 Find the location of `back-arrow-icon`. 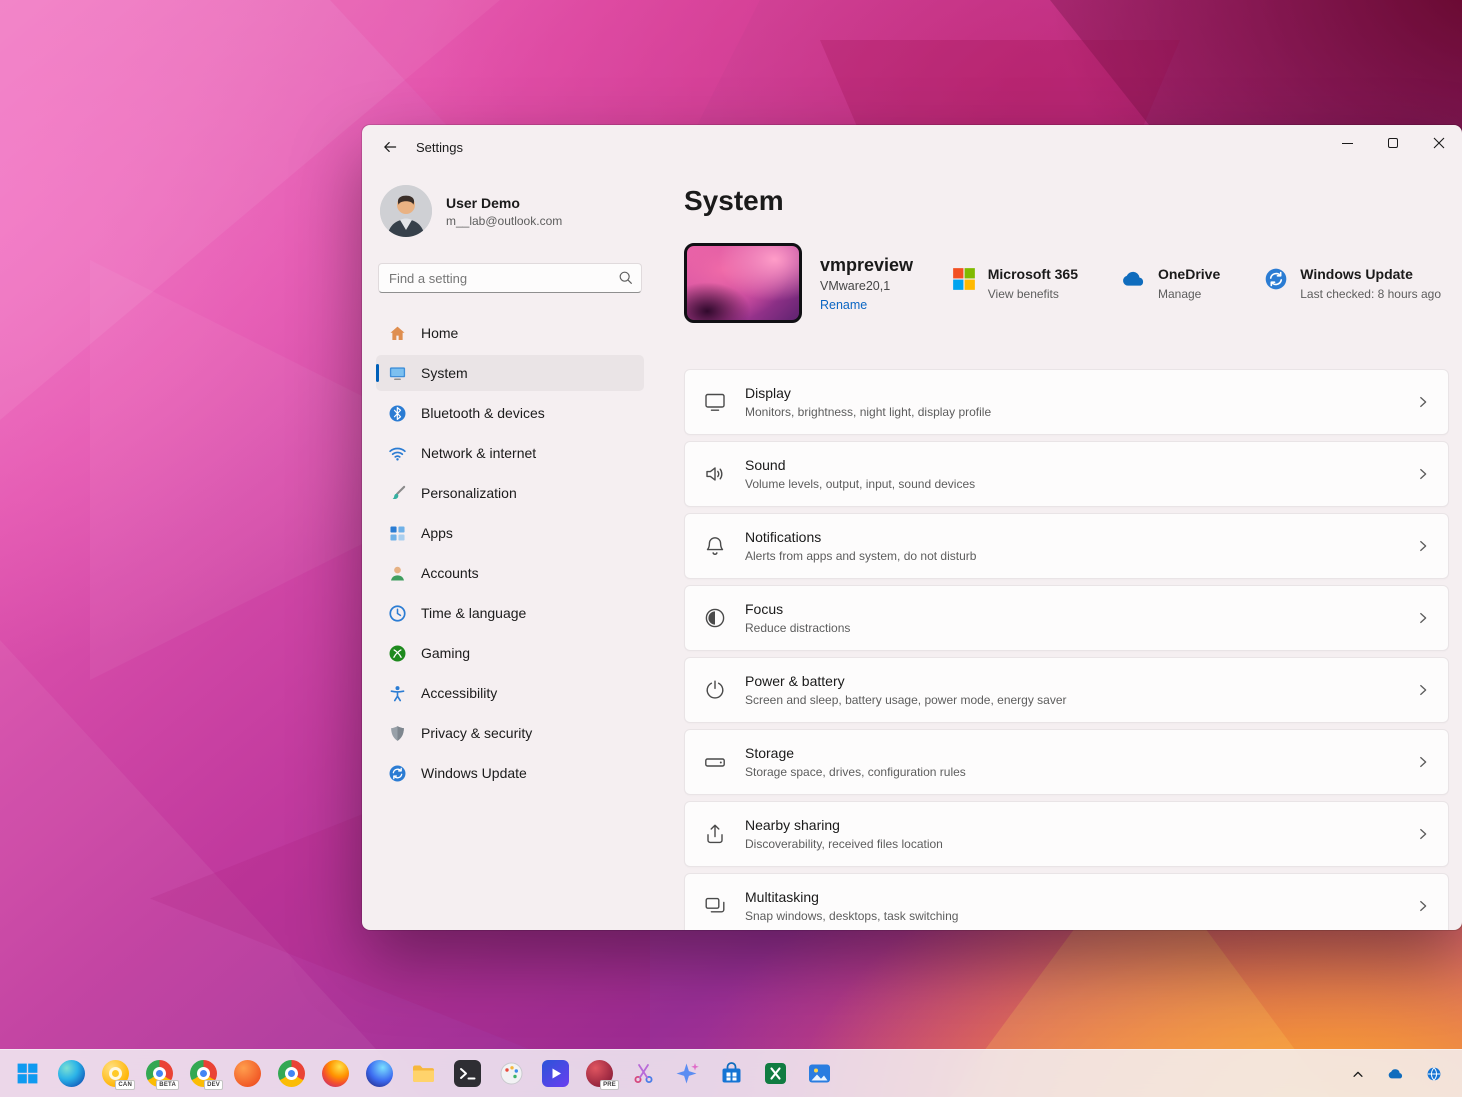

back-arrow-icon is located at coordinates (390, 147).